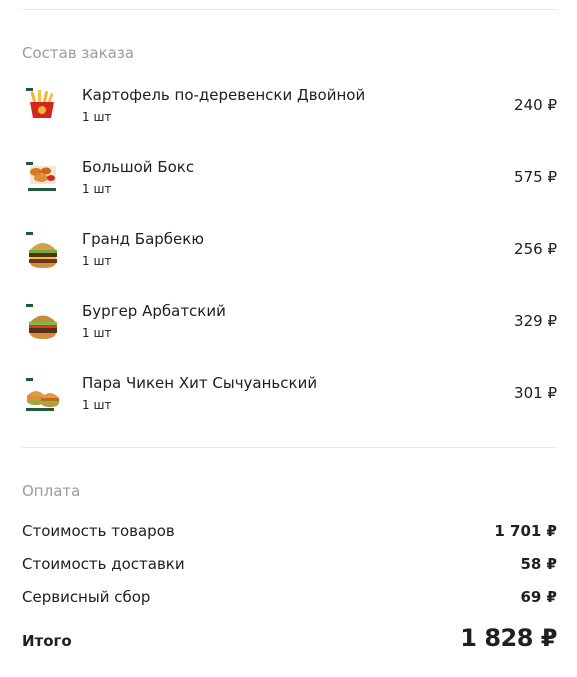  I want to click on item-price: 256 ₽, so click(535, 249).